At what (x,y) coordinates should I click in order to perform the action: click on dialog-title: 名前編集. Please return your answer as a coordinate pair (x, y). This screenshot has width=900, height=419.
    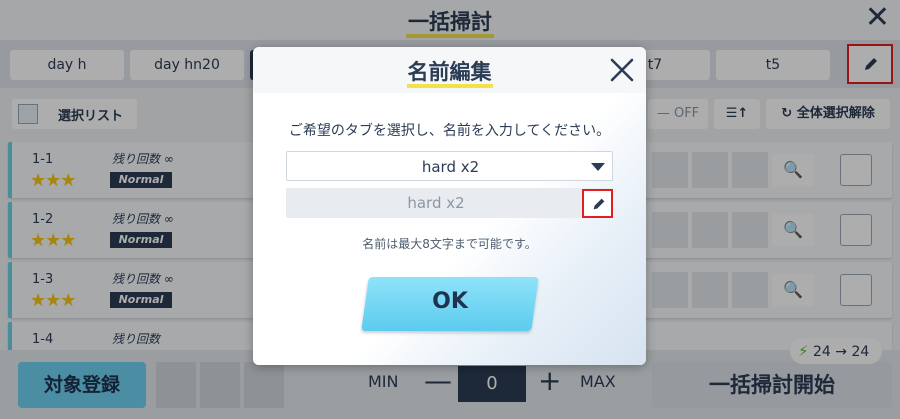
    Looking at the image, I should click on (449, 72).